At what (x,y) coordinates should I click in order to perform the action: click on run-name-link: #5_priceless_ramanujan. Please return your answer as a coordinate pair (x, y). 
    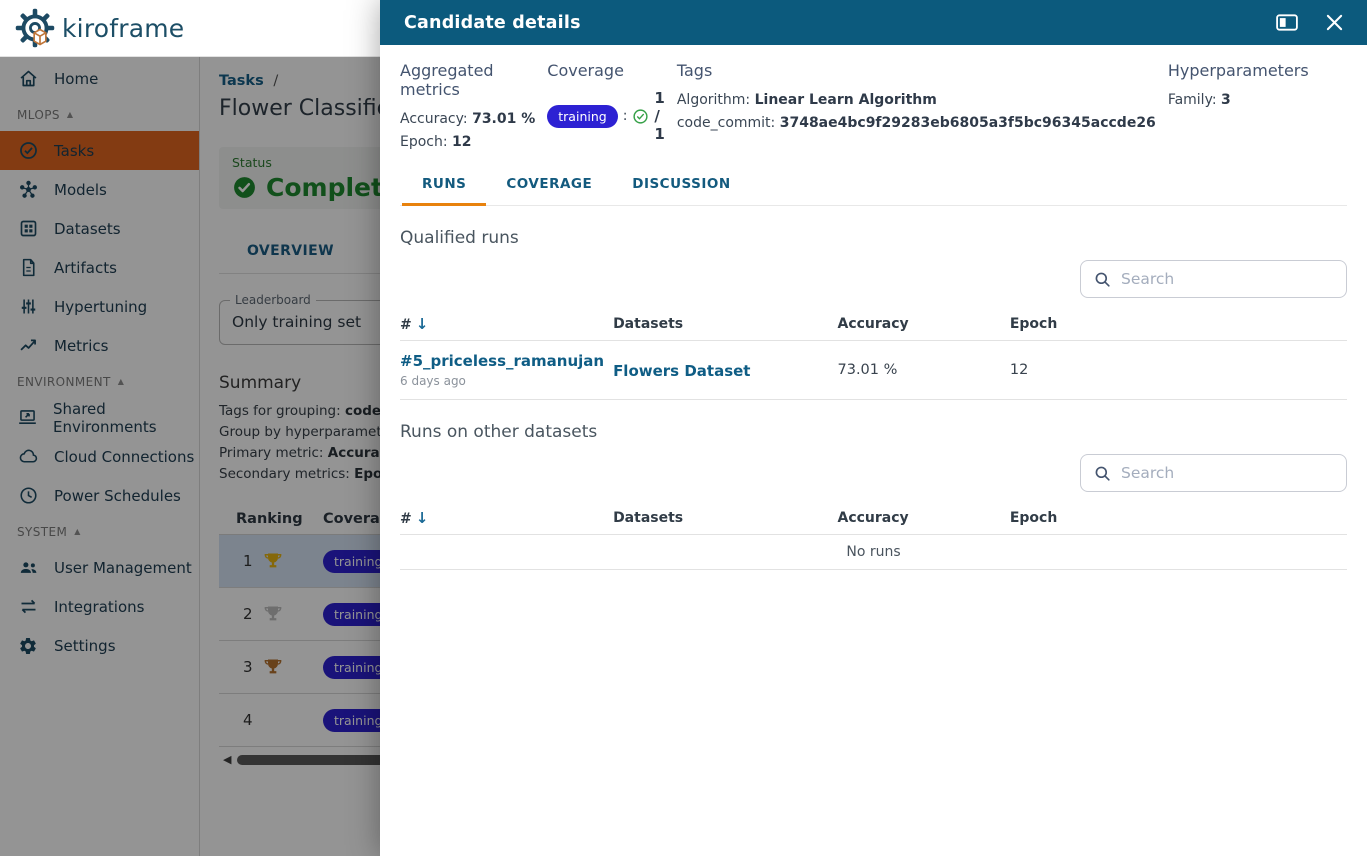
    Looking at the image, I should click on (506, 361).